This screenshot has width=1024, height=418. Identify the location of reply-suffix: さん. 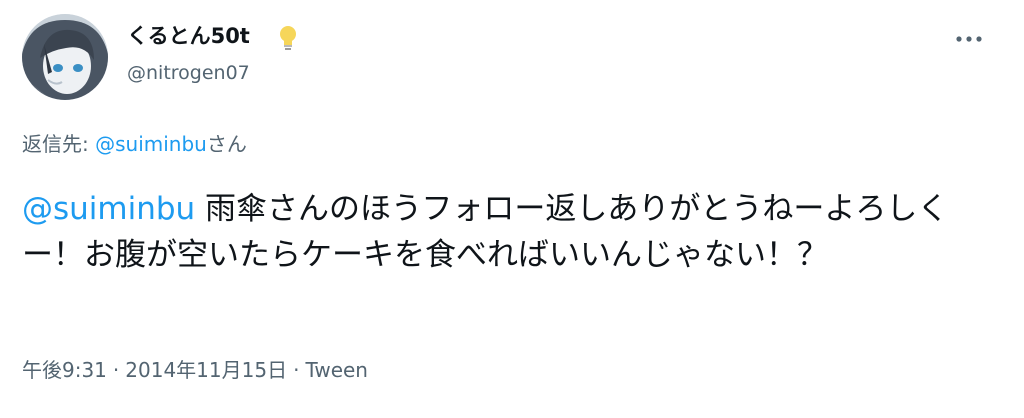
(226, 144).